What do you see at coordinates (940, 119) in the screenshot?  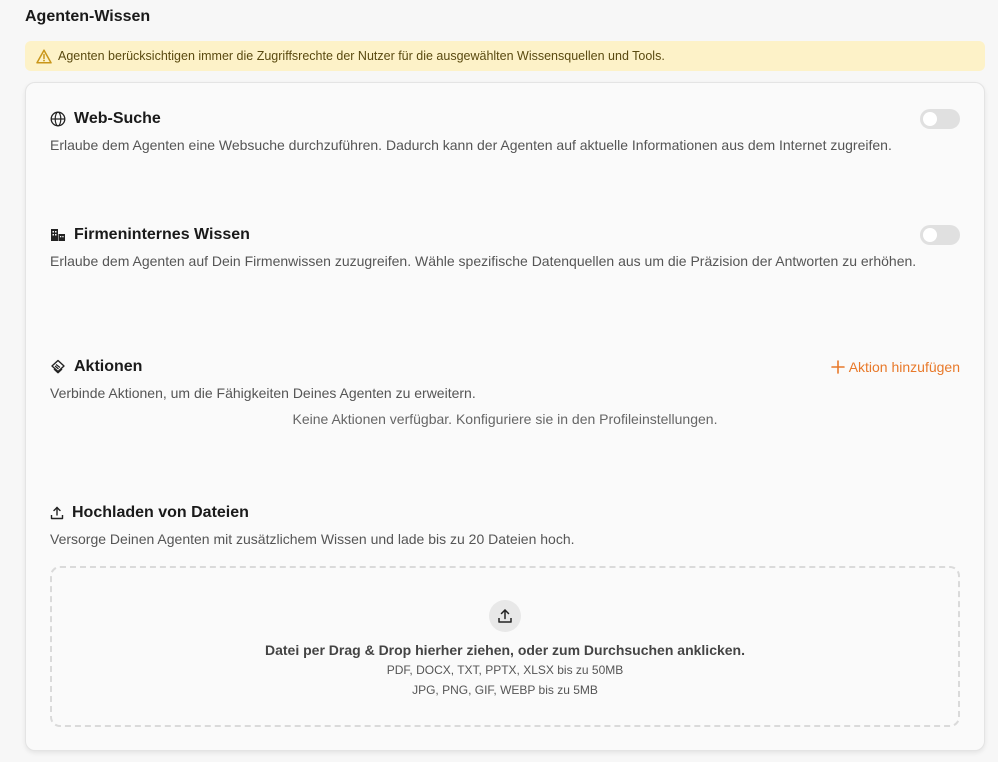 I see `web-search-toggle` at bounding box center [940, 119].